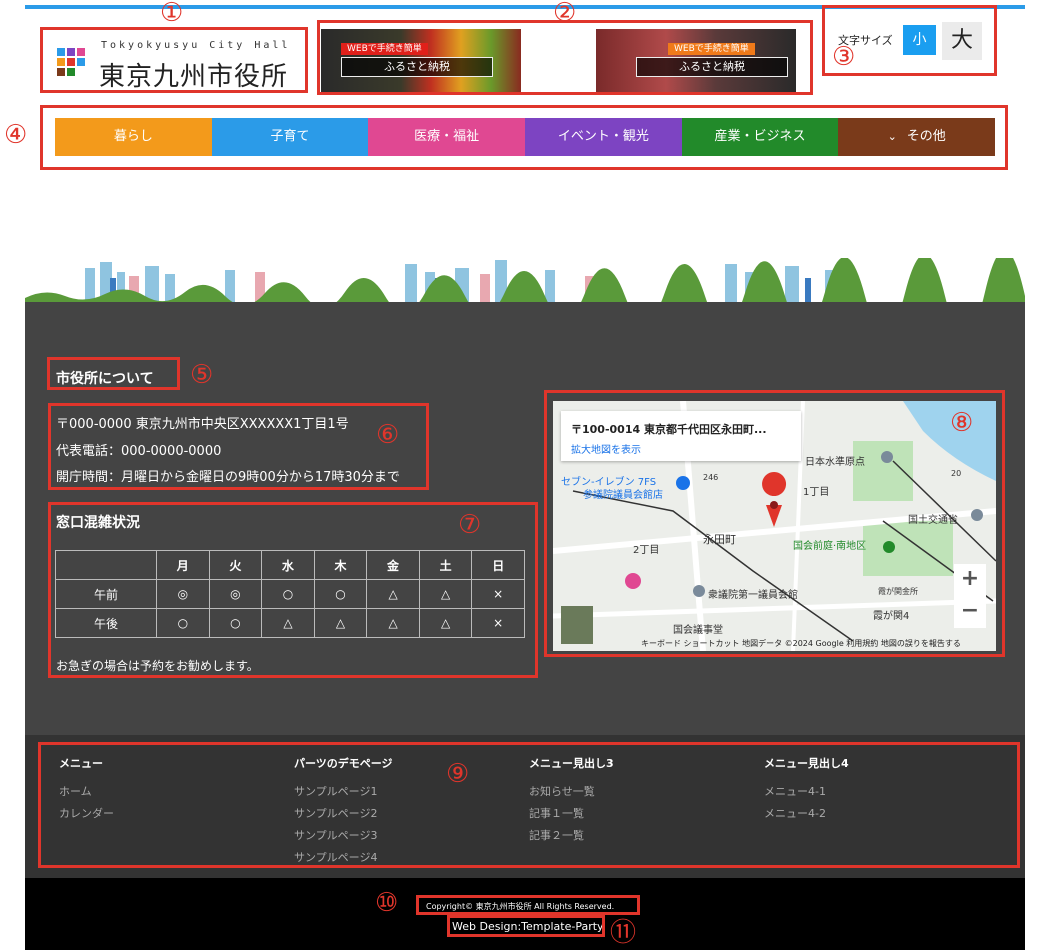  Describe the element at coordinates (458, 774) in the screenshot. I see `annotation-number: ⑨` at that location.